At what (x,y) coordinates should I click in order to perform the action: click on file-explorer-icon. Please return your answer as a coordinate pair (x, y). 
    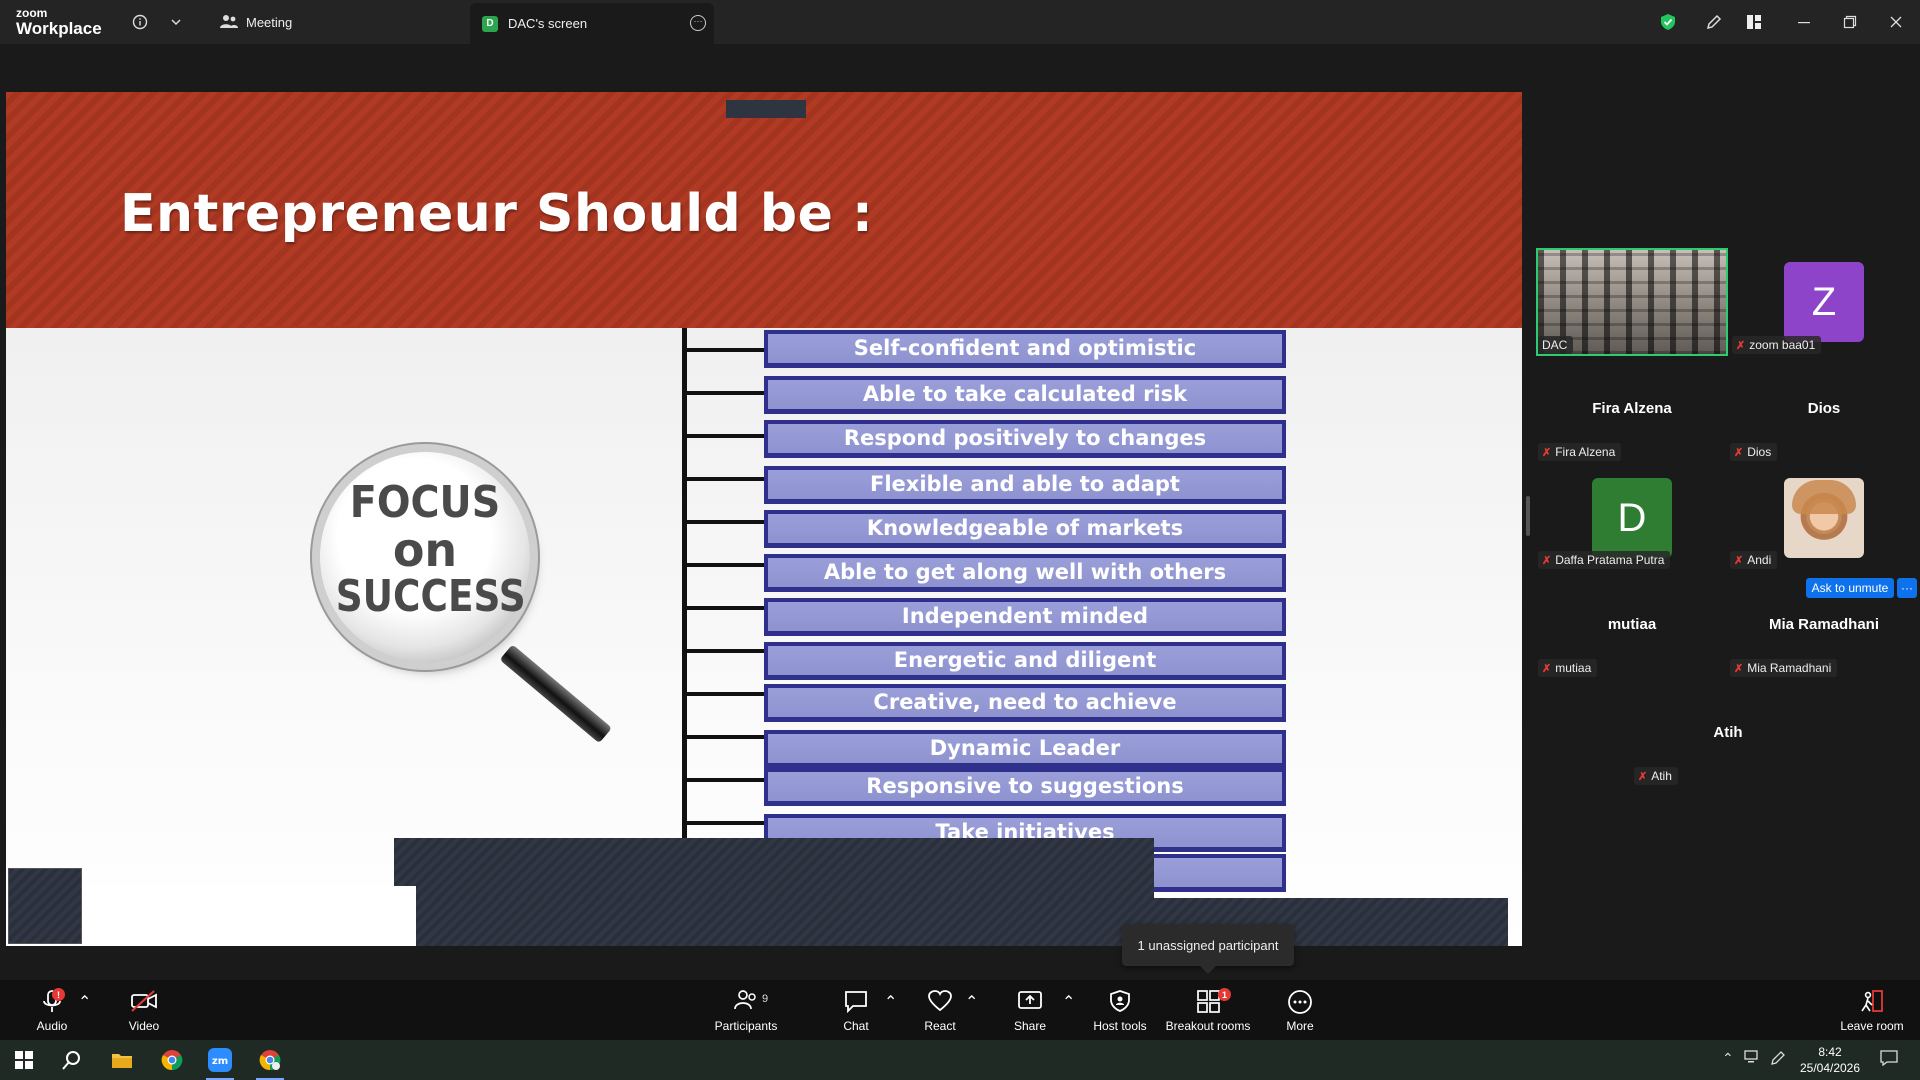
    Looking at the image, I should click on (122, 1060).